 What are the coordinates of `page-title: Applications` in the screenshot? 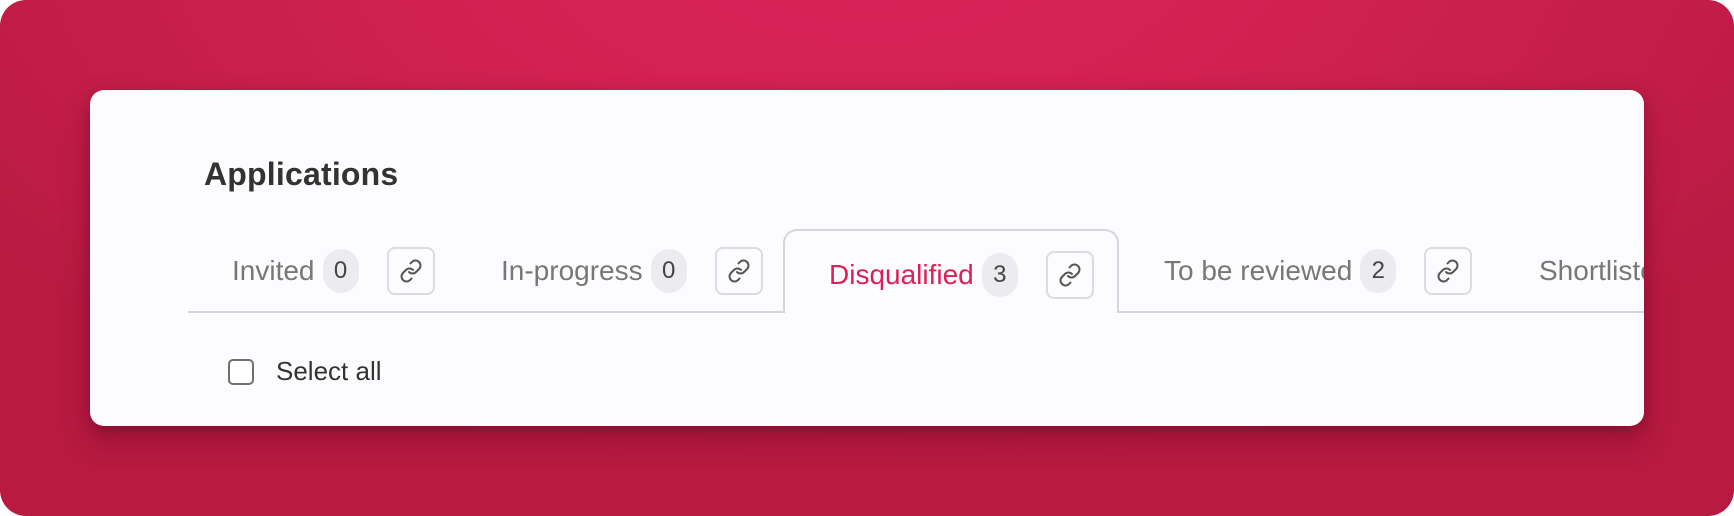 It's located at (301, 174).